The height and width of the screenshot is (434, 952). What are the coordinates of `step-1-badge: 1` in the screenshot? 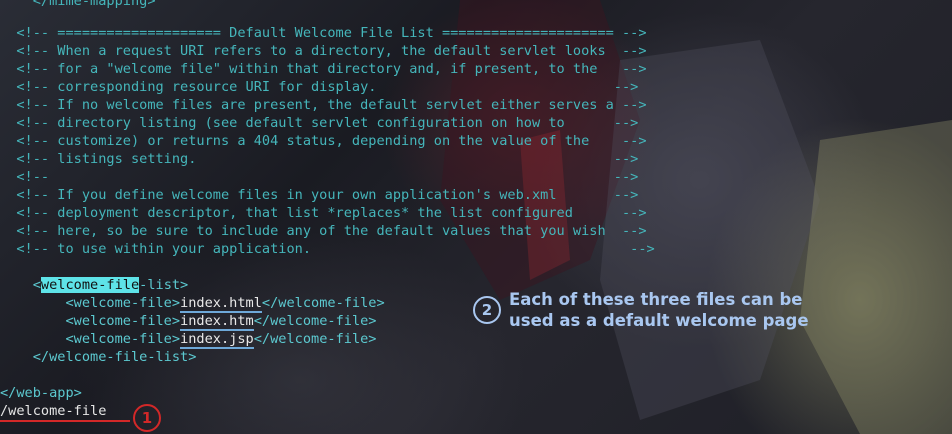 It's located at (147, 418).